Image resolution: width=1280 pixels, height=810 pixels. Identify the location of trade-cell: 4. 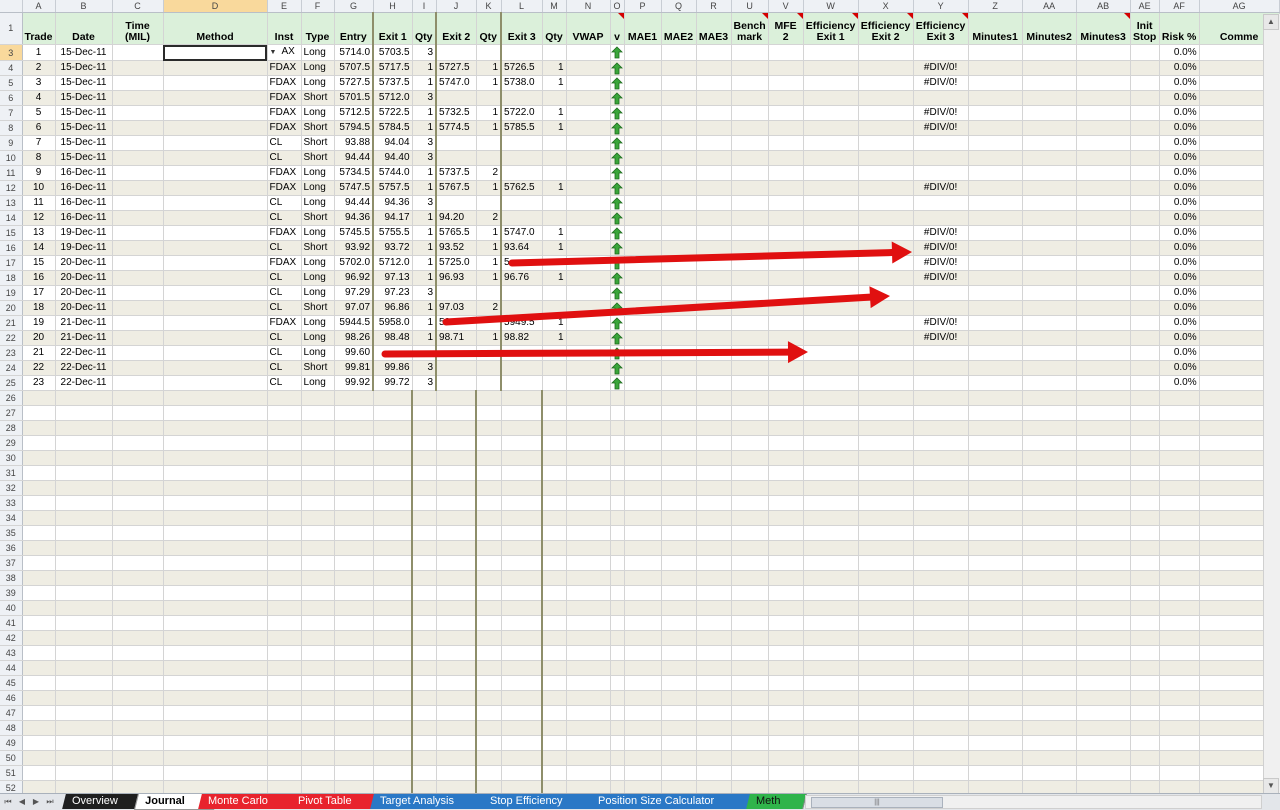
(39, 98).